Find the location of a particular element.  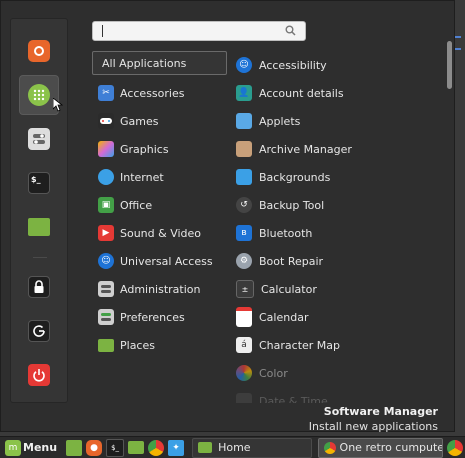

power-icon is located at coordinates (39, 375).